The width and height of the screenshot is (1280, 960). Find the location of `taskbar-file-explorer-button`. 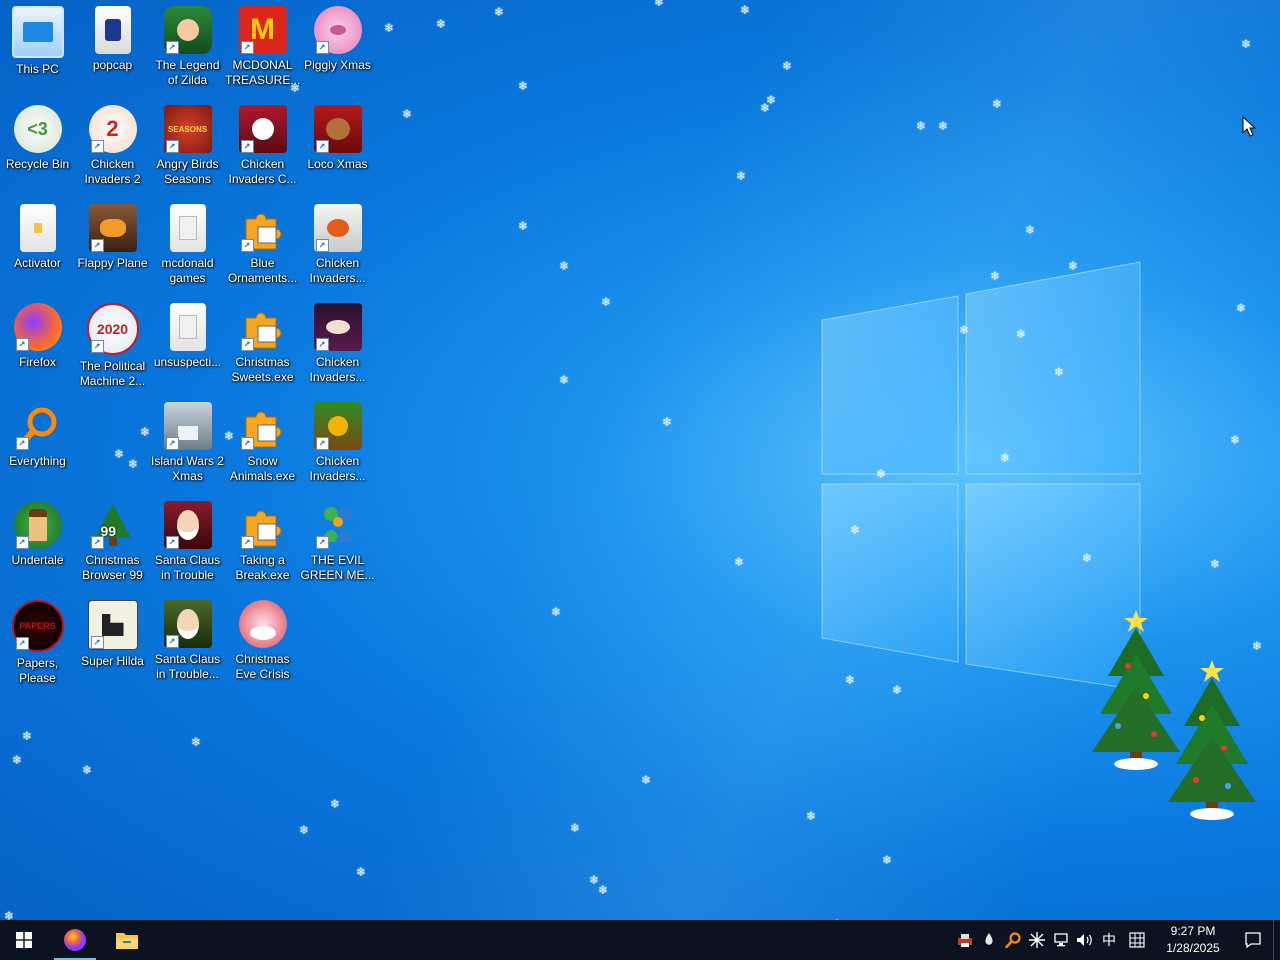

taskbar-file-explorer-button is located at coordinates (127, 940).